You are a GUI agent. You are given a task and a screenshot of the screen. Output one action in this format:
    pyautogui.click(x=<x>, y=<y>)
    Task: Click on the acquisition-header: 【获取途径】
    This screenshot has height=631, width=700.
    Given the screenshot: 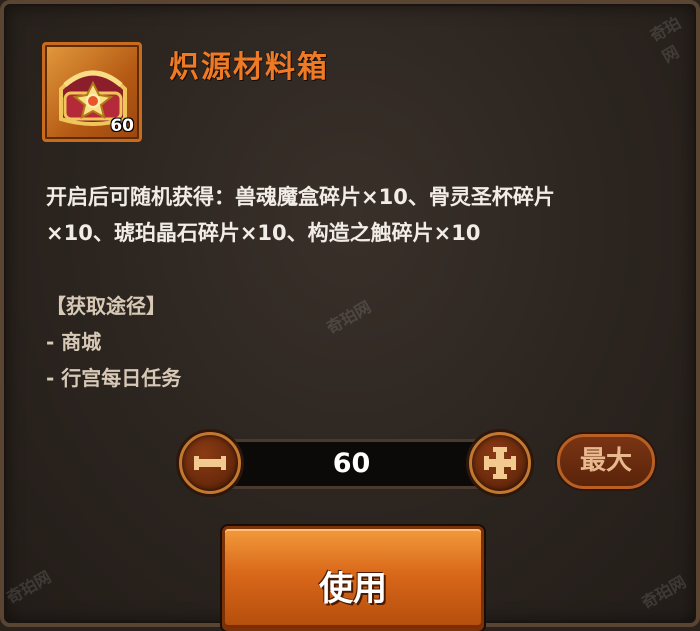 What is the action you would take?
    pyautogui.click(x=106, y=306)
    